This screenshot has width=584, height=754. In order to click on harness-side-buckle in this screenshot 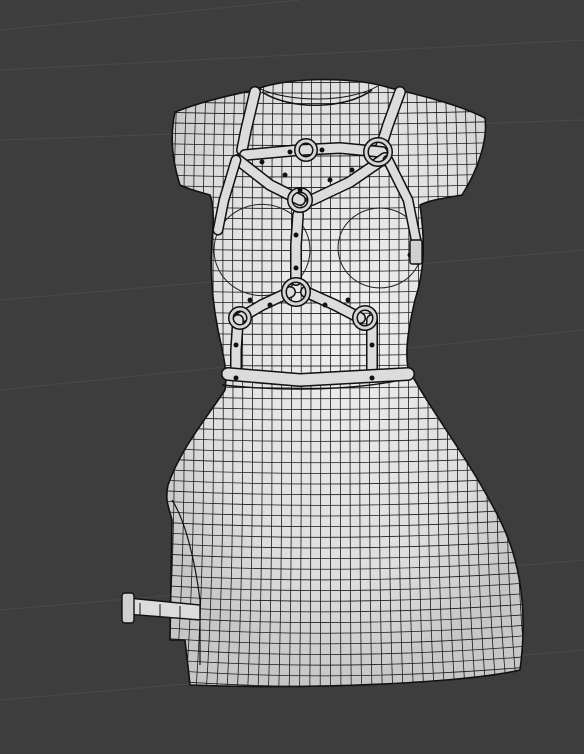, I will do `click(416, 252)`.